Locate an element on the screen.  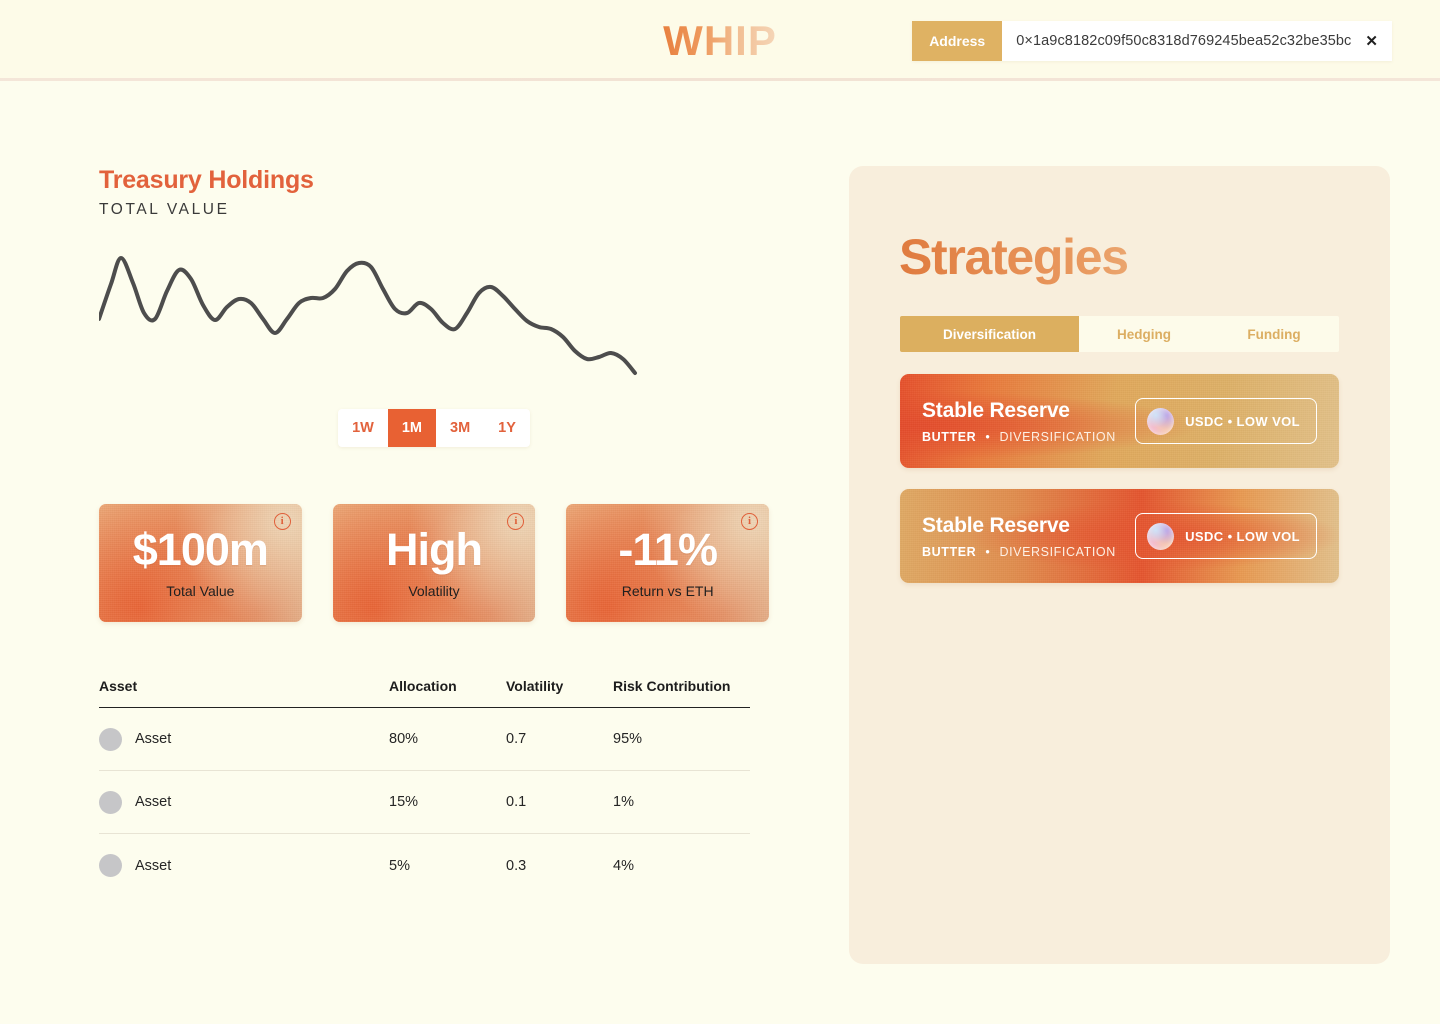
app-logo: WHIP is located at coordinates (720, 40).